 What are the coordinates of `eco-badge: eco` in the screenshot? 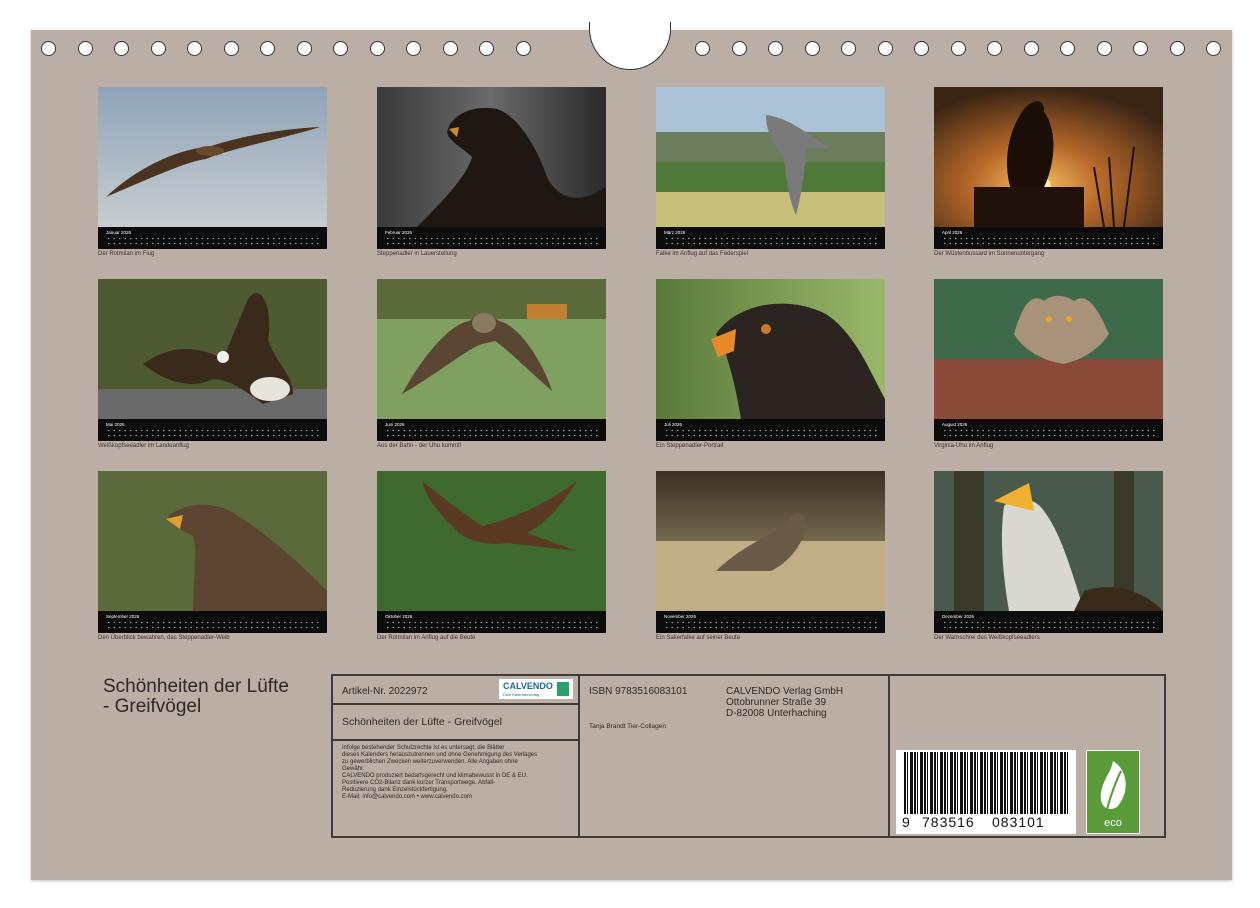 It's located at (1113, 792).